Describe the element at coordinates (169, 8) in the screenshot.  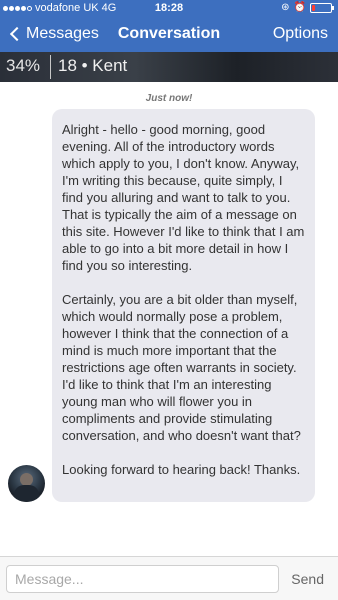
I see `status-bar: vodafone UK 4G 18:28 ⊛ ⏰` at that location.